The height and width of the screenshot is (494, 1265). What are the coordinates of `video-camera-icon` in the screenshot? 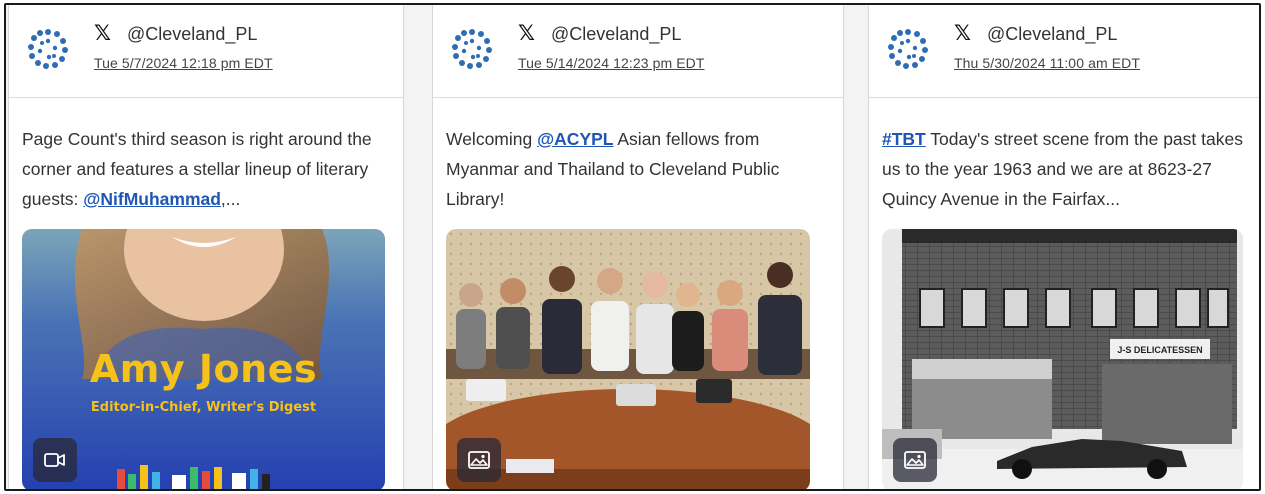 It's located at (55, 460).